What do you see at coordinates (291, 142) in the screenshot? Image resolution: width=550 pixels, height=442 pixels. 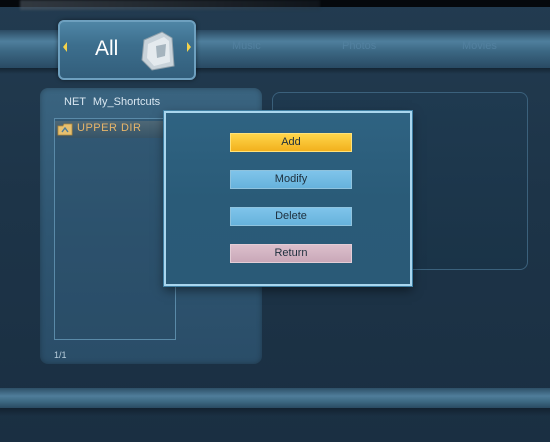 I see `add-button: Add` at bounding box center [291, 142].